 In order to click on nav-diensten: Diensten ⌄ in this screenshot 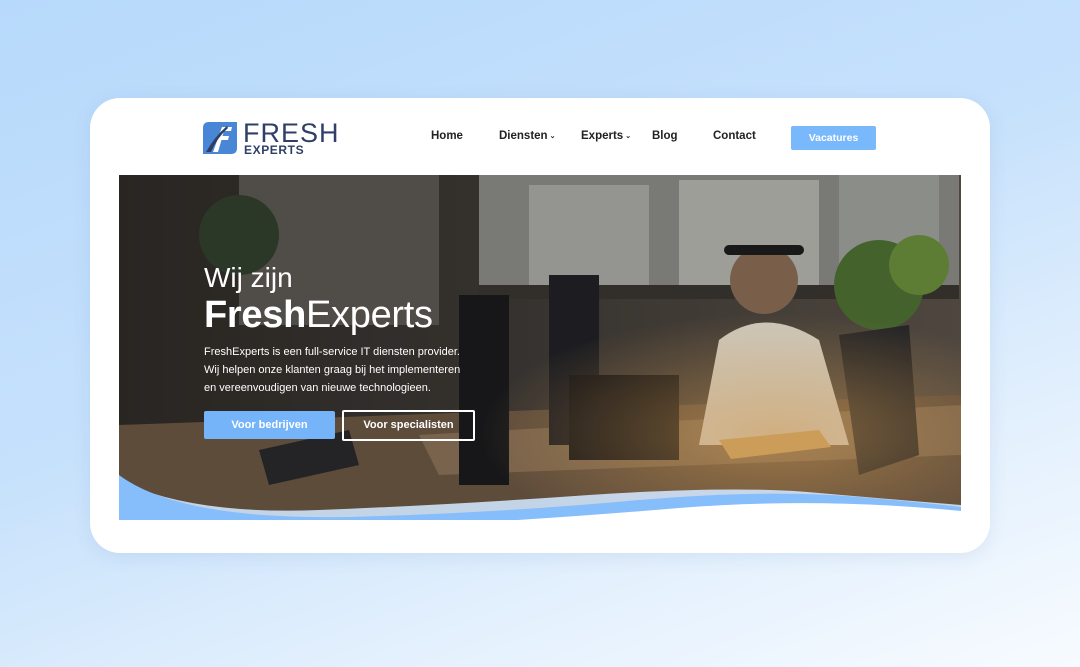, I will do `click(527, 136)`.